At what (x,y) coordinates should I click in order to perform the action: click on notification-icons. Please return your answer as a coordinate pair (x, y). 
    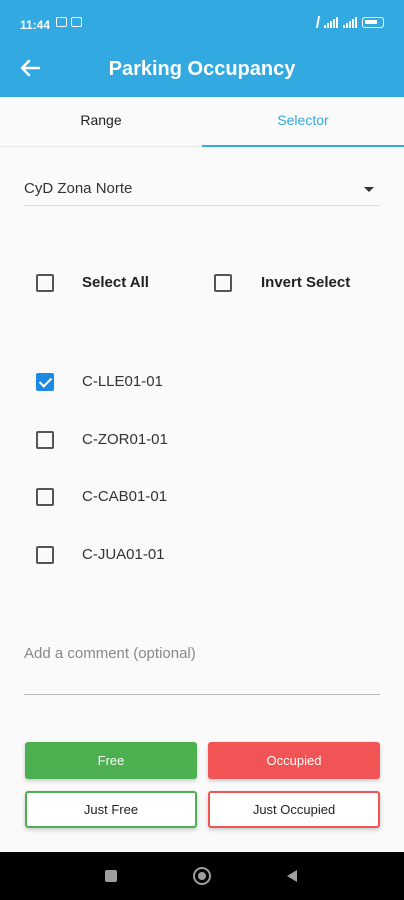
    Looking at the image, I should click on (69, 22).